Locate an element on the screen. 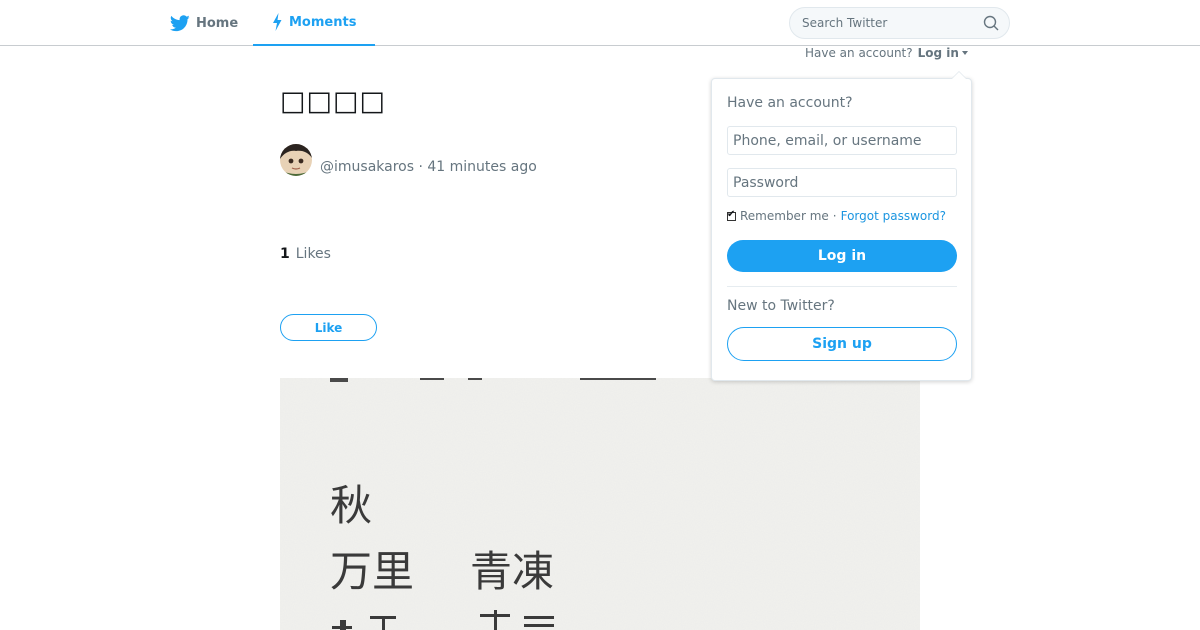 The width and height of the screenshot is (1200, 630). remember-row: Remember me · Forgot password? is located at coordinates (836, 216).